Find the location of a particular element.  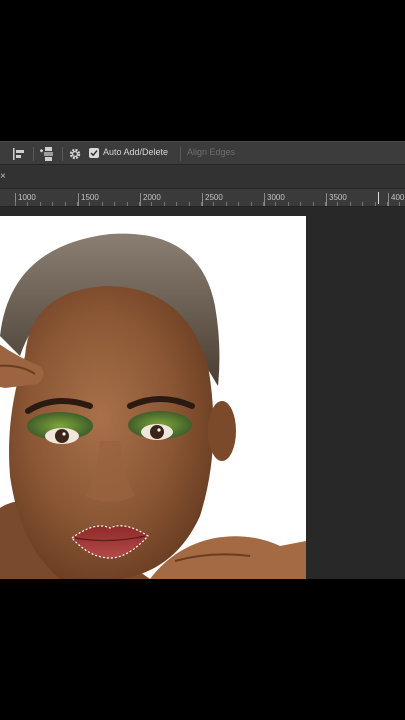

horizontal-ruler: 1000 1500 2000 2500 3000 3500 400 is located at coordinates (202, 198).